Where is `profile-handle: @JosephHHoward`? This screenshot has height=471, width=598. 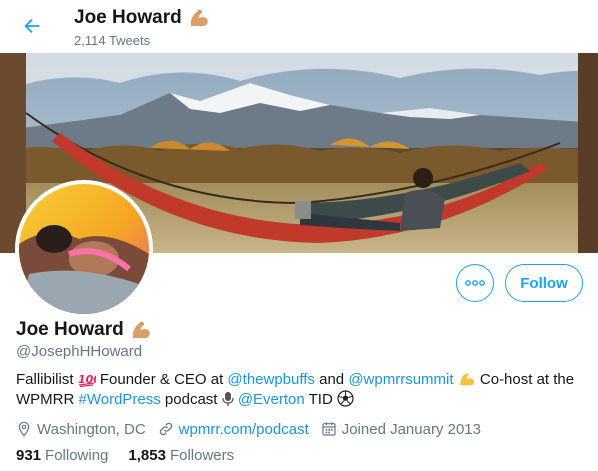
profile-handle: @JosephHHoward is located at coordinates (79, 351).